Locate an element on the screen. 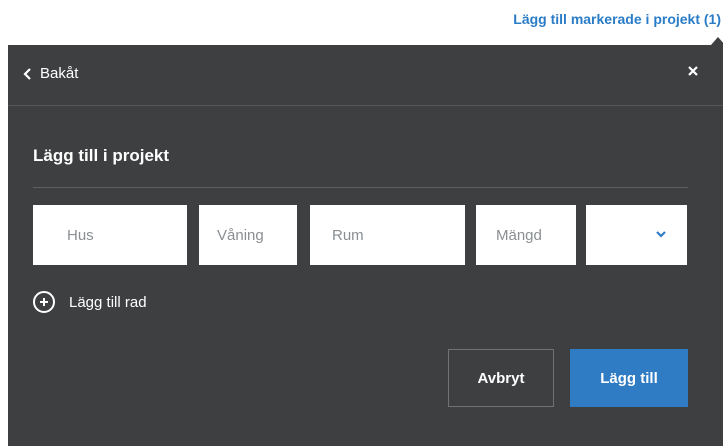 This screenshot has width=723, height=446. add-row-button: Lägg till rad is located at coordinates (90, 302).